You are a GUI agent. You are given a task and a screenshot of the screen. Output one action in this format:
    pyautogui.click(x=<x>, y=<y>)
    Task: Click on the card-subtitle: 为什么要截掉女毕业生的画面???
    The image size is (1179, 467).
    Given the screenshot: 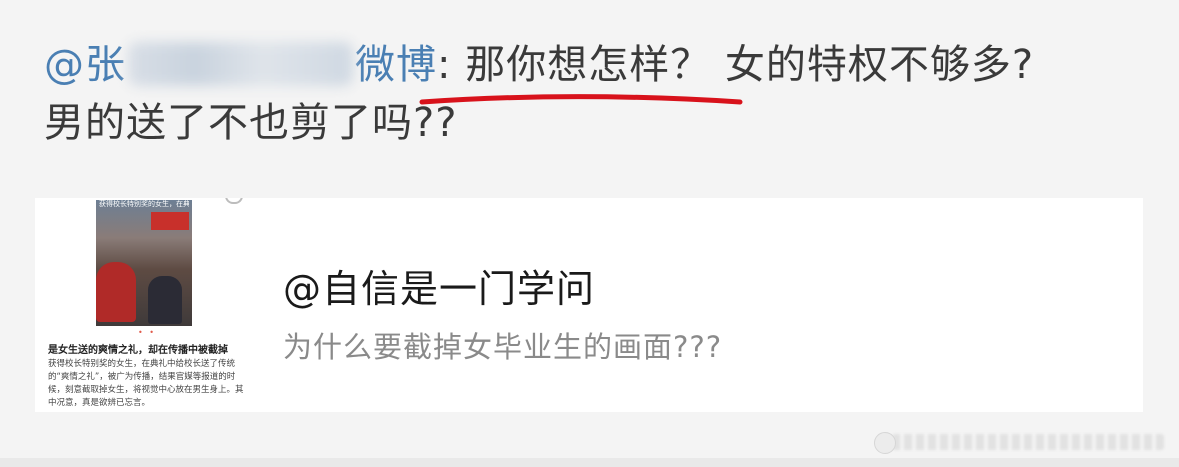 What is the action you would take?
    pyautogui.click(x=503, y=347)
    